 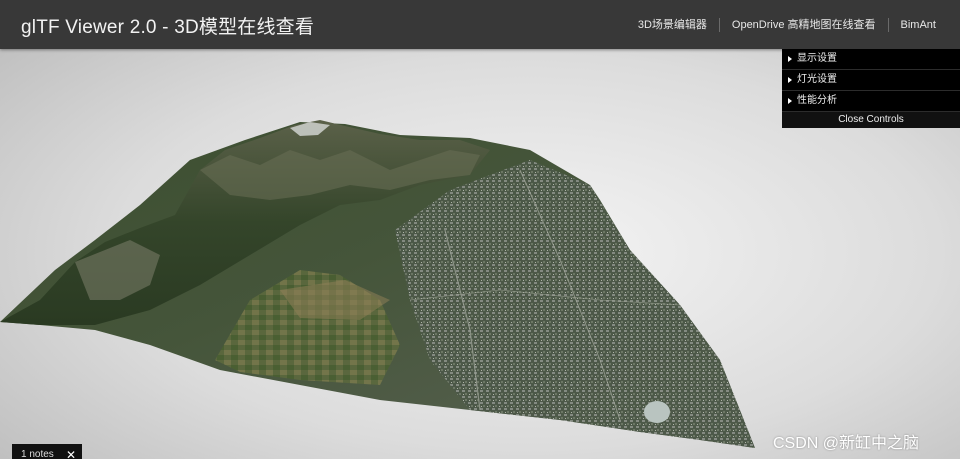 What do you see at coordinates (657, 412) in the screenshot?
I see `lake` at bounding box center [657, 412].